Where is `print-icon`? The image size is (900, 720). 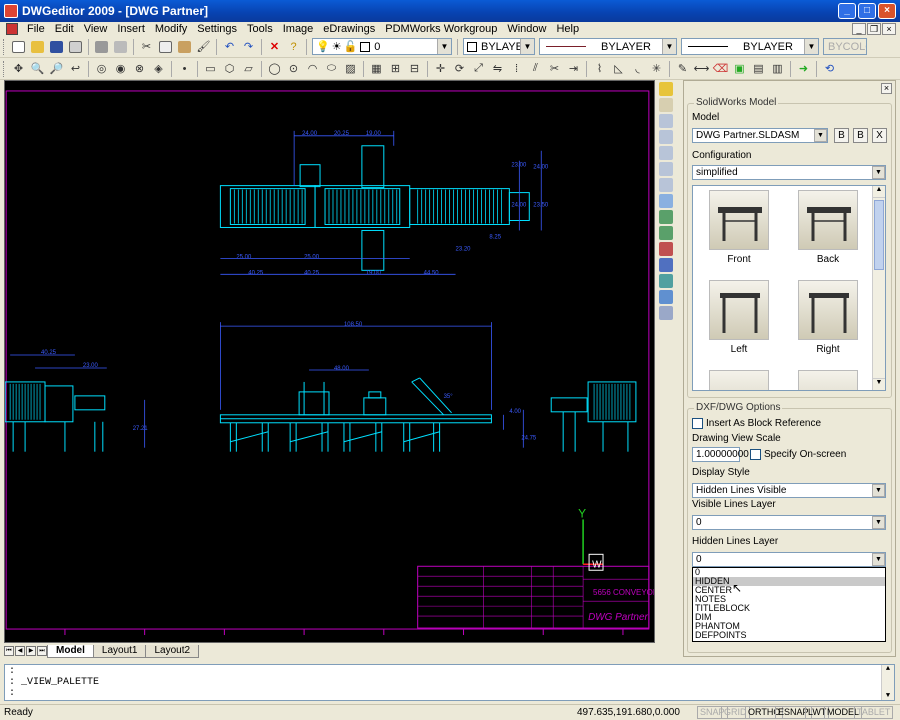
print-icon is located at coordinates (101, 46).